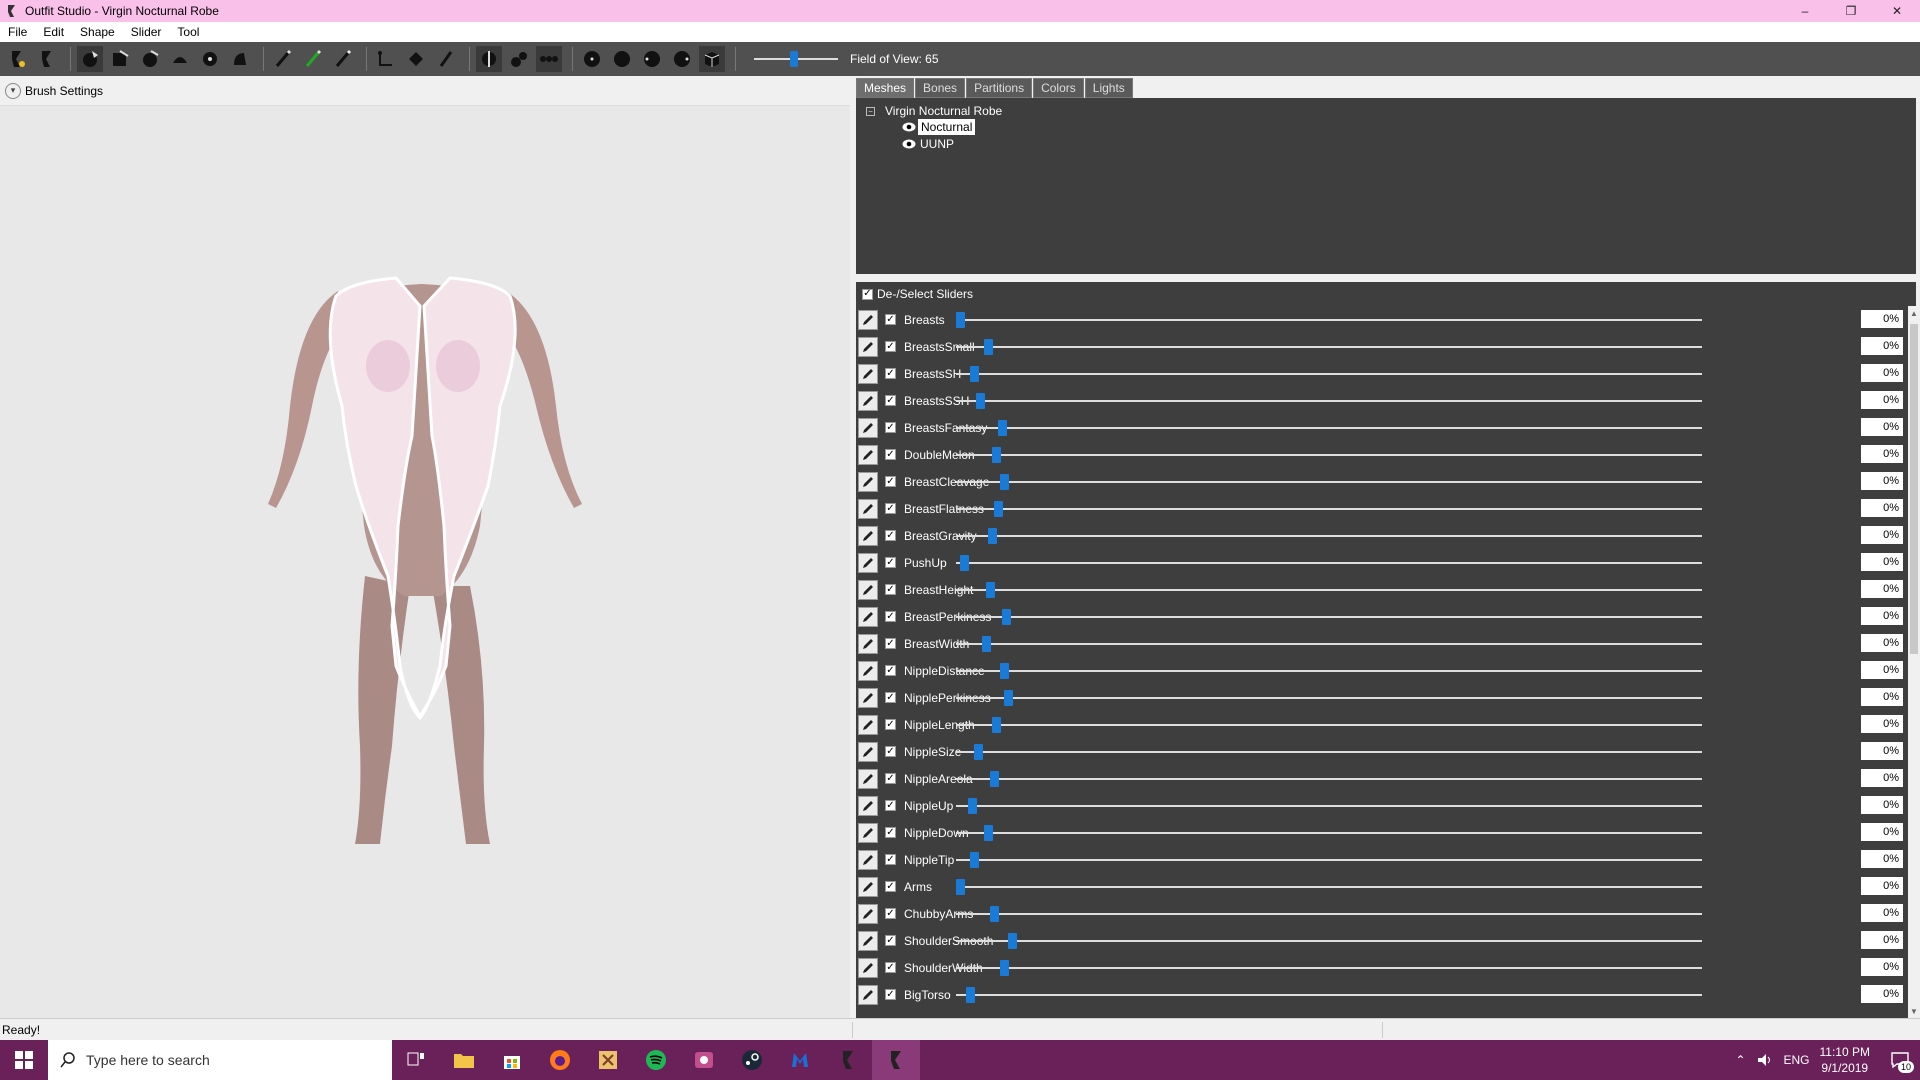 The height and width of the screenshot is (1080, 1920). I want to click on collapse-icon: −, so click(870, 111).